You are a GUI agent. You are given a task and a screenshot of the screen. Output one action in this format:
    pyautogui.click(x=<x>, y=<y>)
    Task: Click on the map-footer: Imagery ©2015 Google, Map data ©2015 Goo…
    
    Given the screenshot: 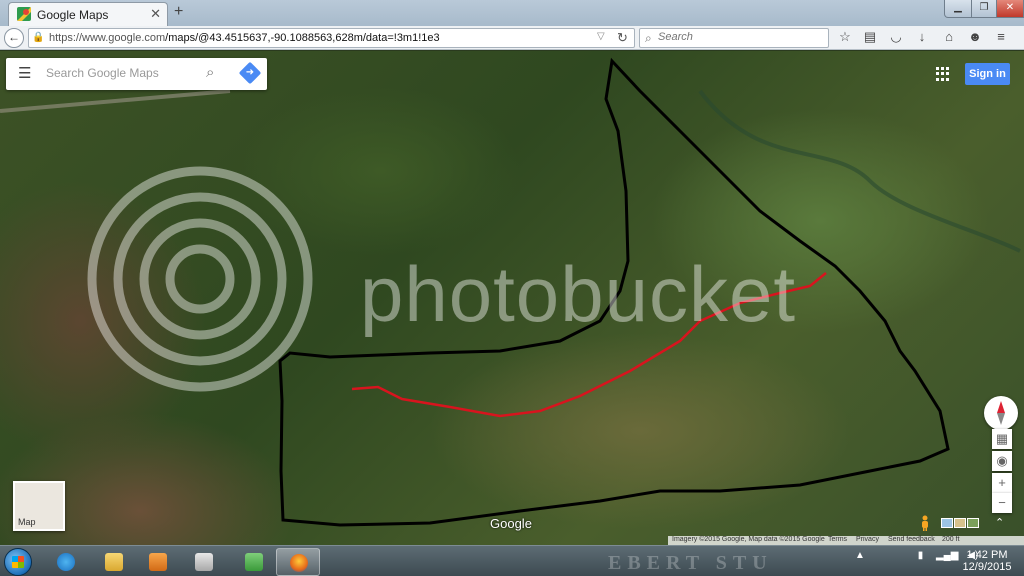 What is the action you would take?
    pyautogui.click(x=846, y=540)
    